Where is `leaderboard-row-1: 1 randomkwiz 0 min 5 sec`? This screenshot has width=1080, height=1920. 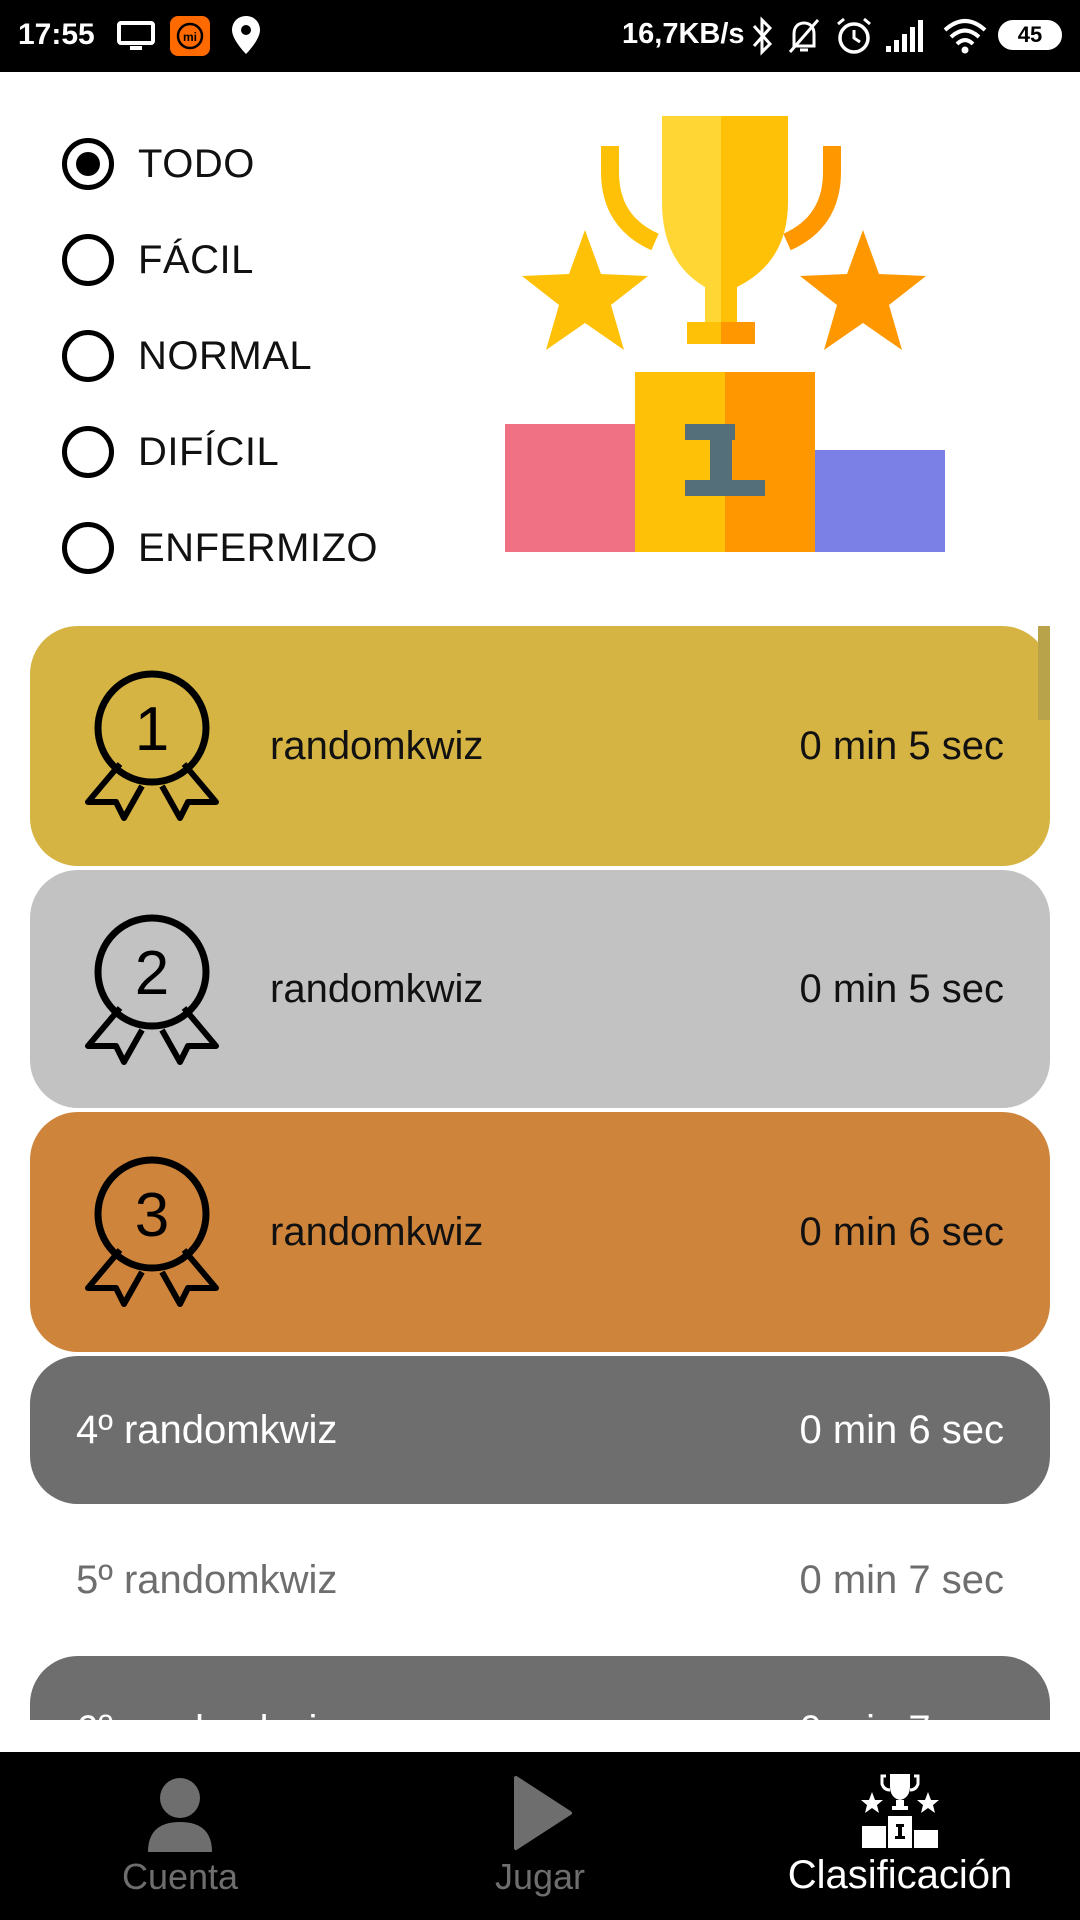 leaderboard-row-1: 1 randomkwiz 0 min 5 sec is located at coordinates (540, 746).